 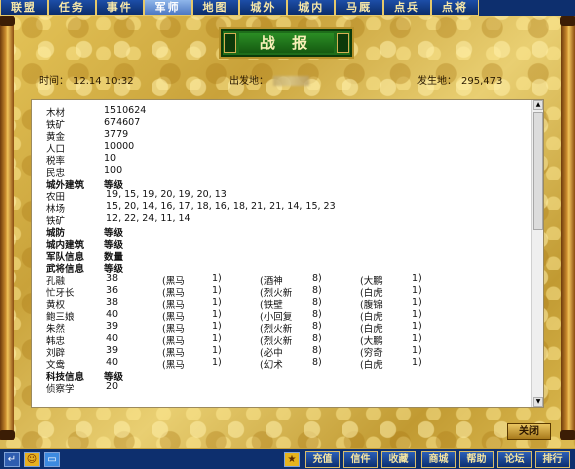 What do you see at coordinates (12, 459) in the screenshot?
I see `return-icon: ↵` at bounding box center [12, 459].